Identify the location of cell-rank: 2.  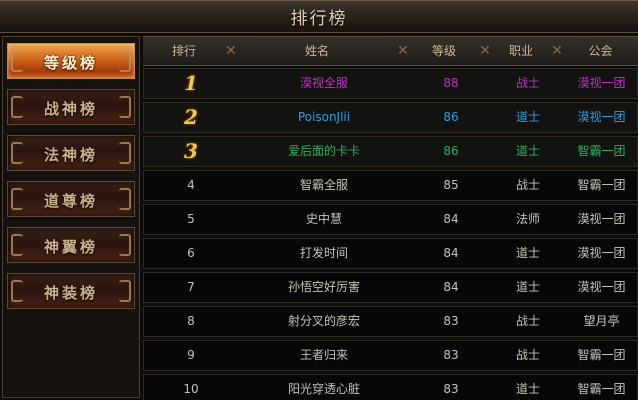
(191, 117).